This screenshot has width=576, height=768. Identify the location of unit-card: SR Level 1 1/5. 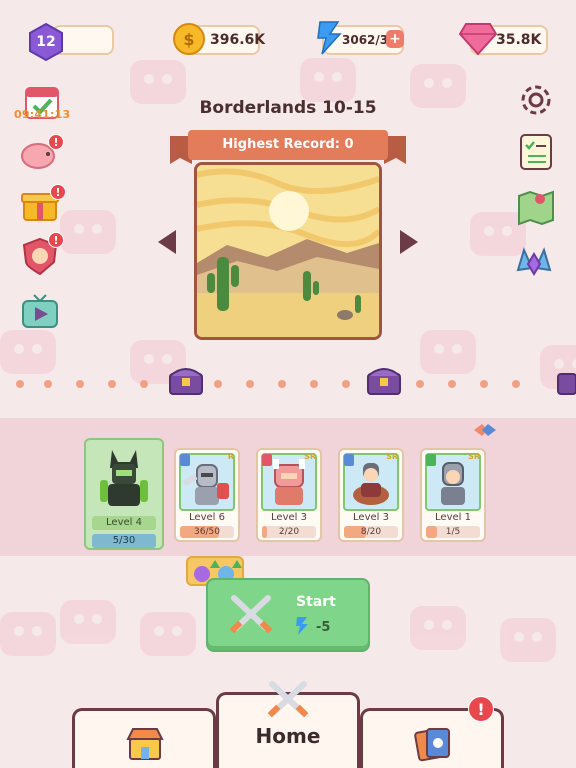
(453, 495).